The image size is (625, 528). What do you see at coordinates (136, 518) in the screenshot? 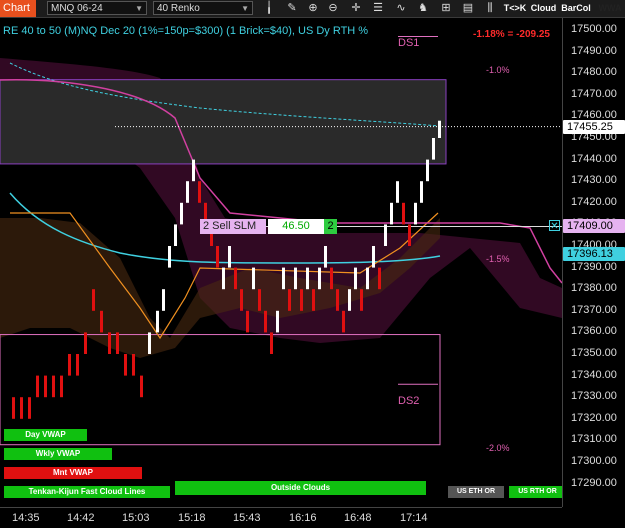
I see `time-tick: 15:03` at bounding box center [136, 518].